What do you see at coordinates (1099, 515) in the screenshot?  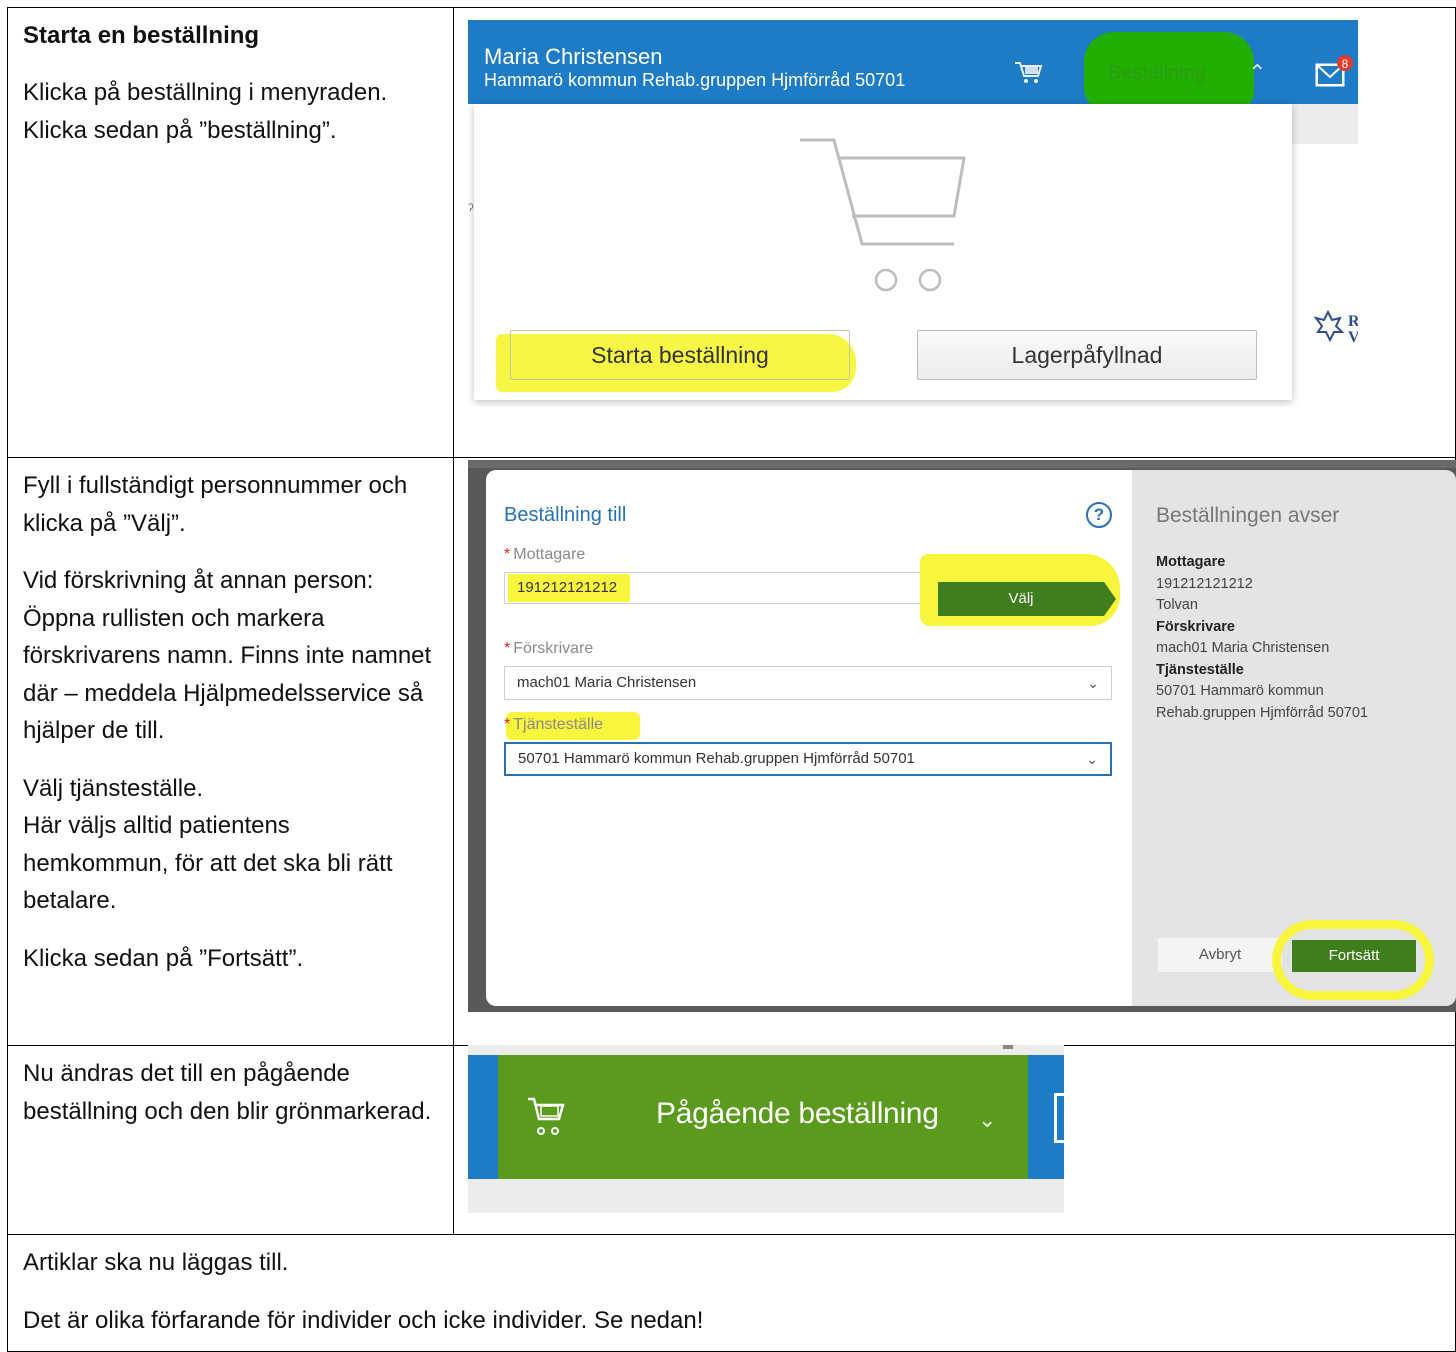 I see `help-icon: ?` at bounding box center [1099, 515].